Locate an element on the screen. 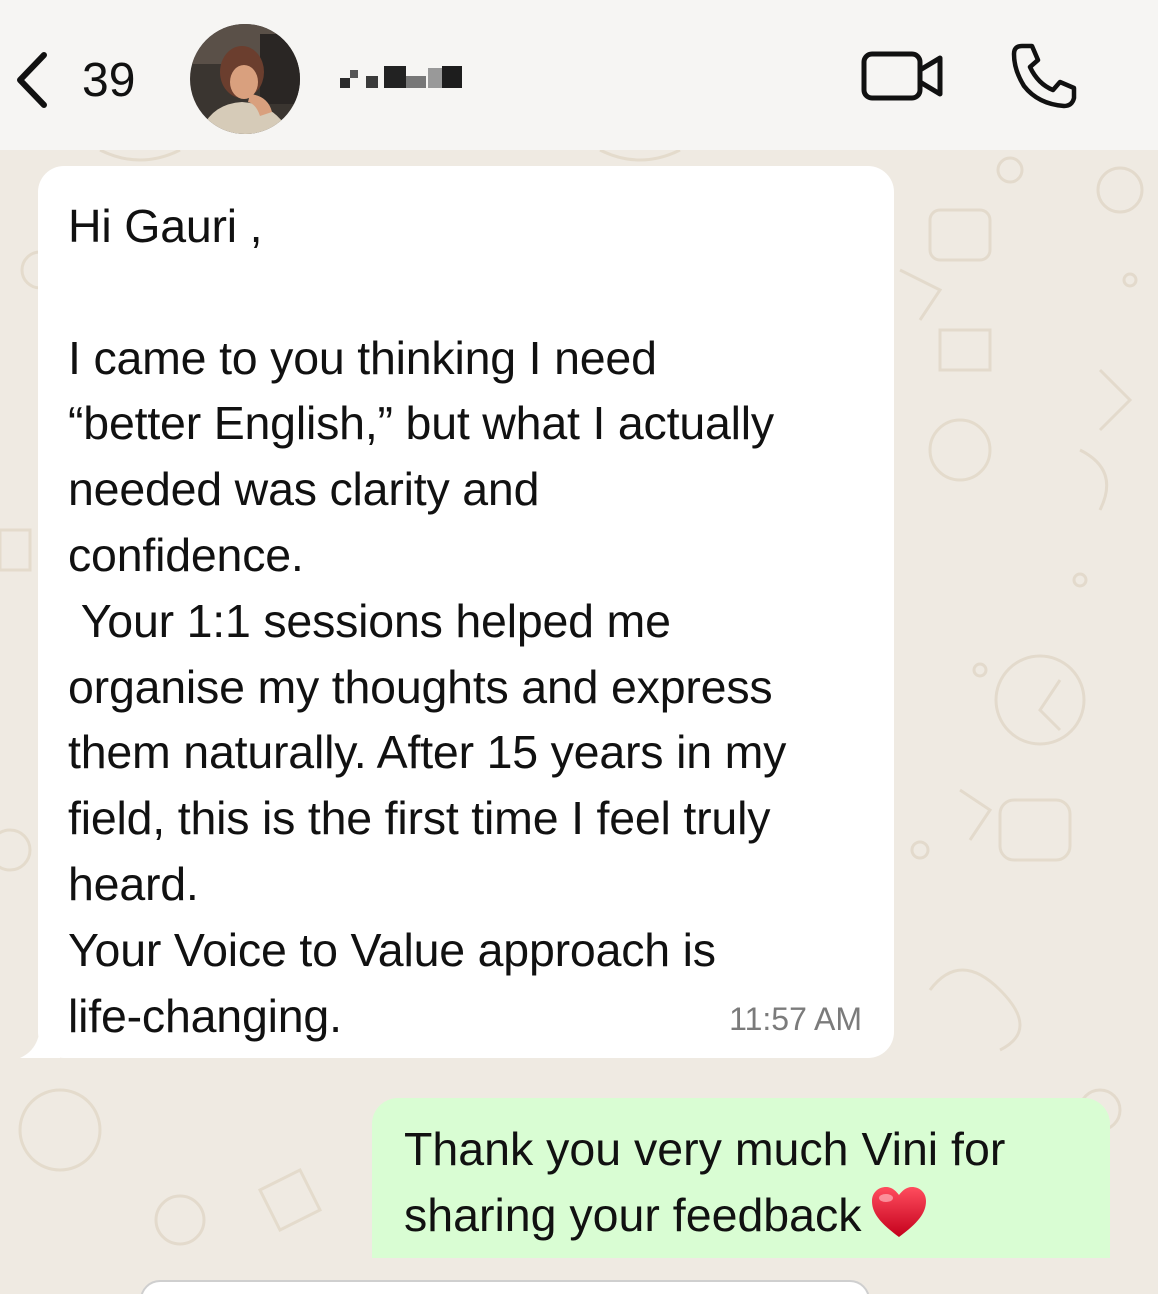 This screenshot has height=1294, width=1158. back-button: 39 is located at coordinates (82, 80).